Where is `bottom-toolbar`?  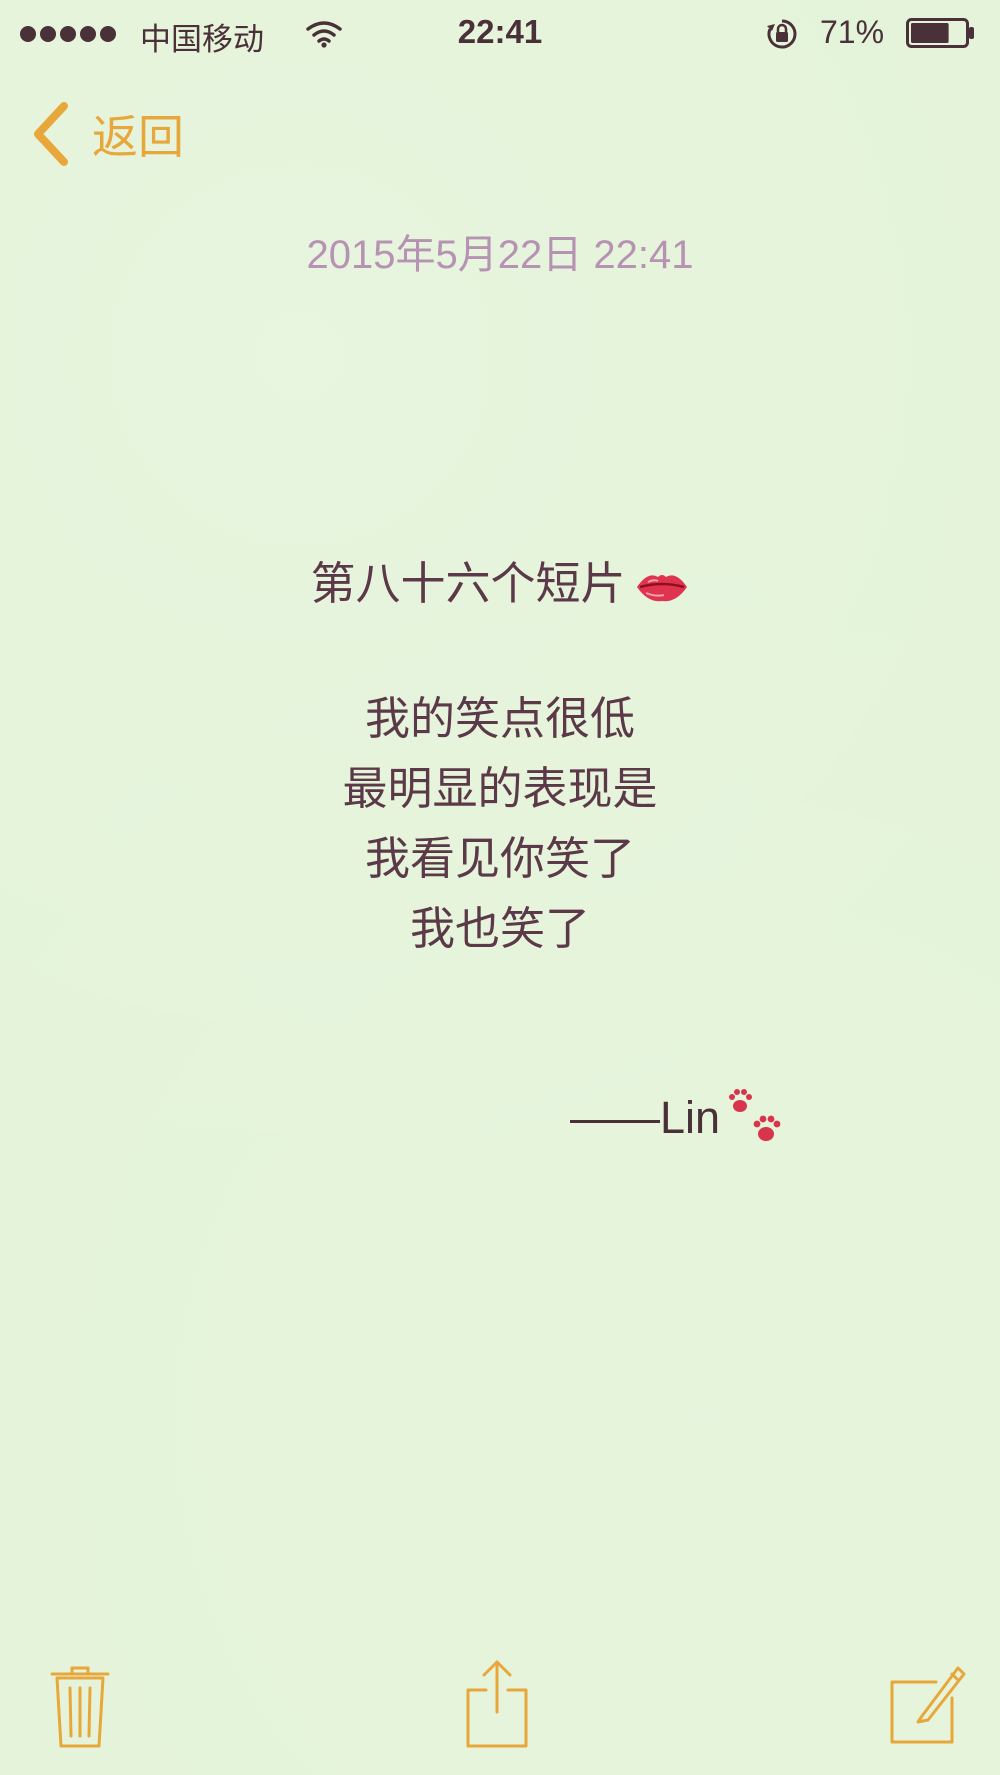 bottom-toolbar is located at coordinates (500, 1705).